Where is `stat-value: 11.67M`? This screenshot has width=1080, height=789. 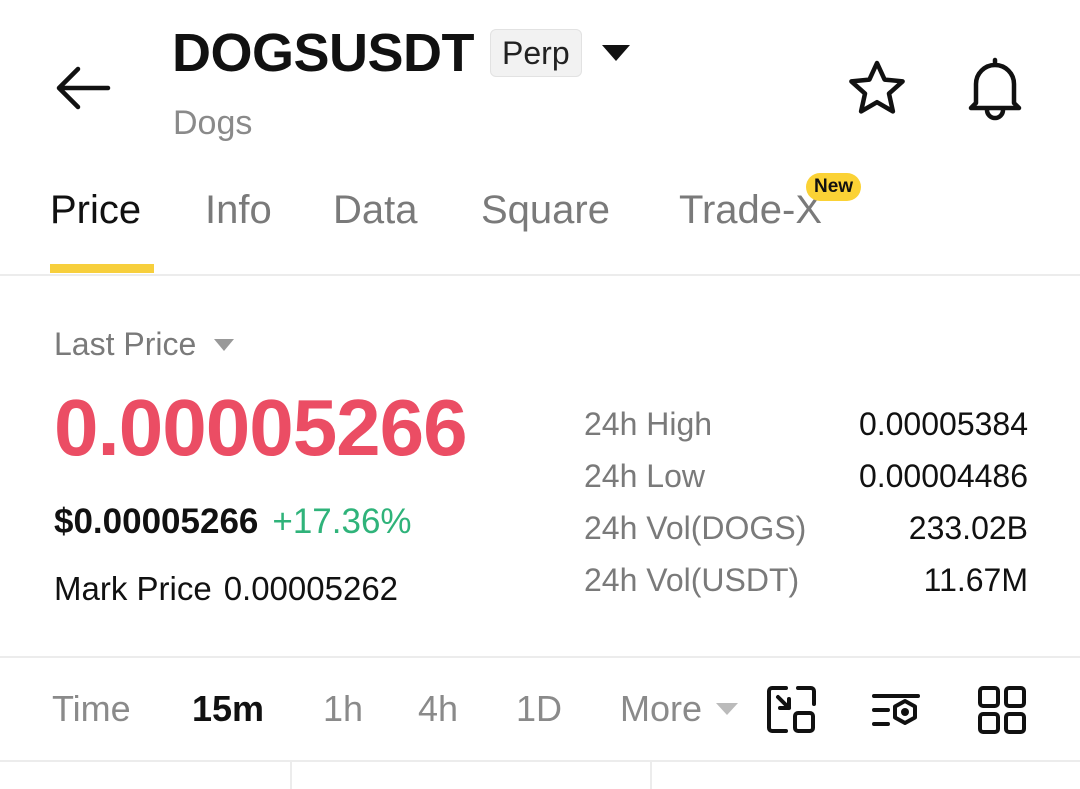
stat-value: 11.67M is located at coordinates (975, 579).